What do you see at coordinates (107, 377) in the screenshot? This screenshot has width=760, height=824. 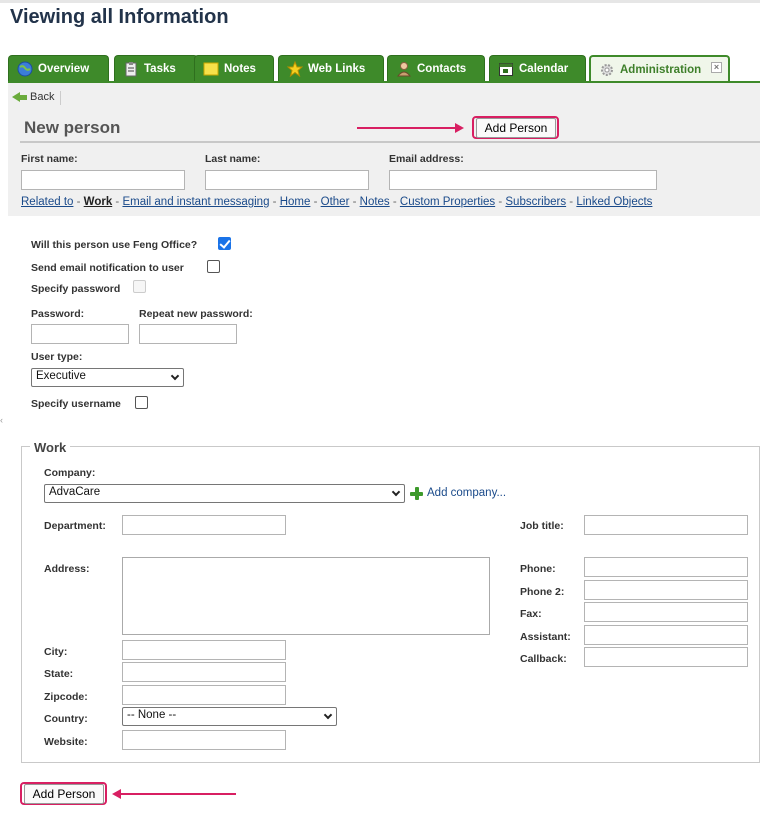 I see `user-type-select: Executive` at bounding box center [107, 377].